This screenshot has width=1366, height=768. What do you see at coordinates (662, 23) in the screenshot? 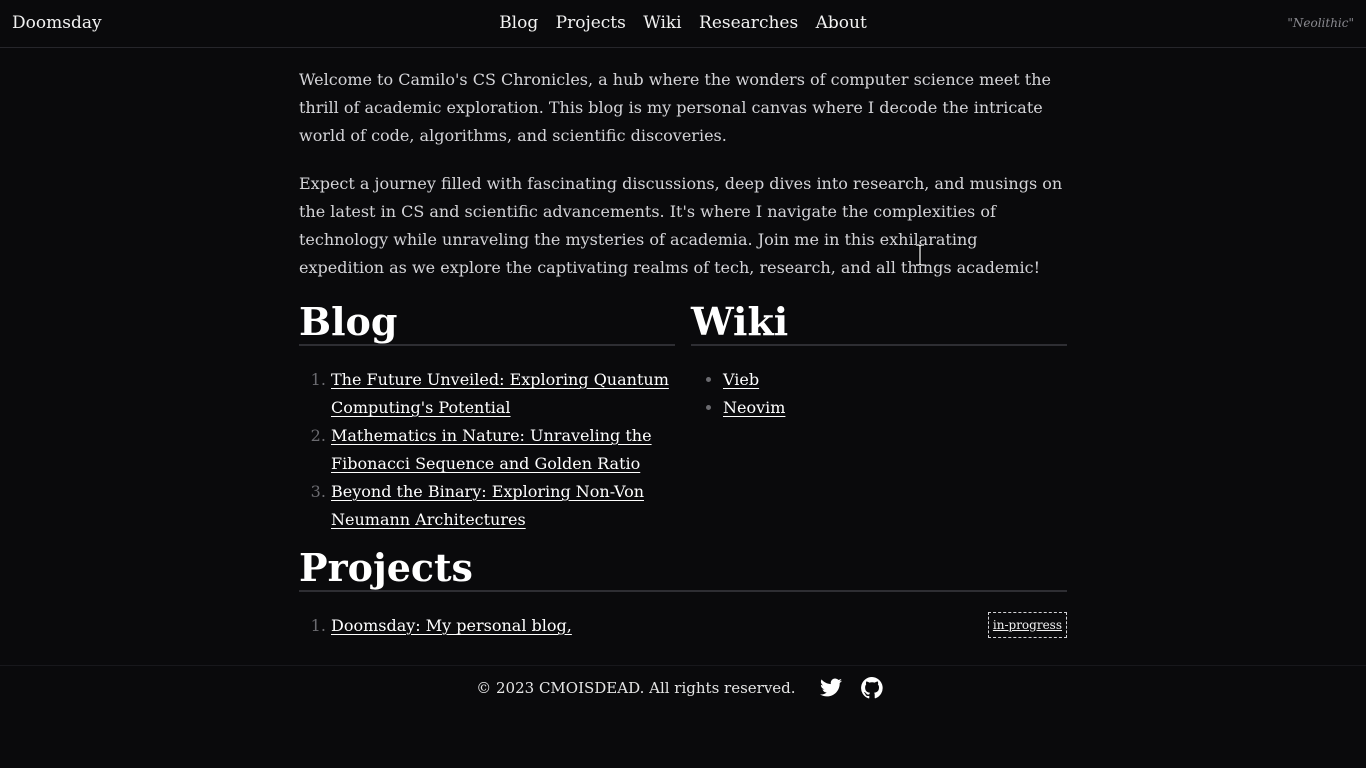
I see `nav-wiki: Wiki` at bounding box center [662, 23].